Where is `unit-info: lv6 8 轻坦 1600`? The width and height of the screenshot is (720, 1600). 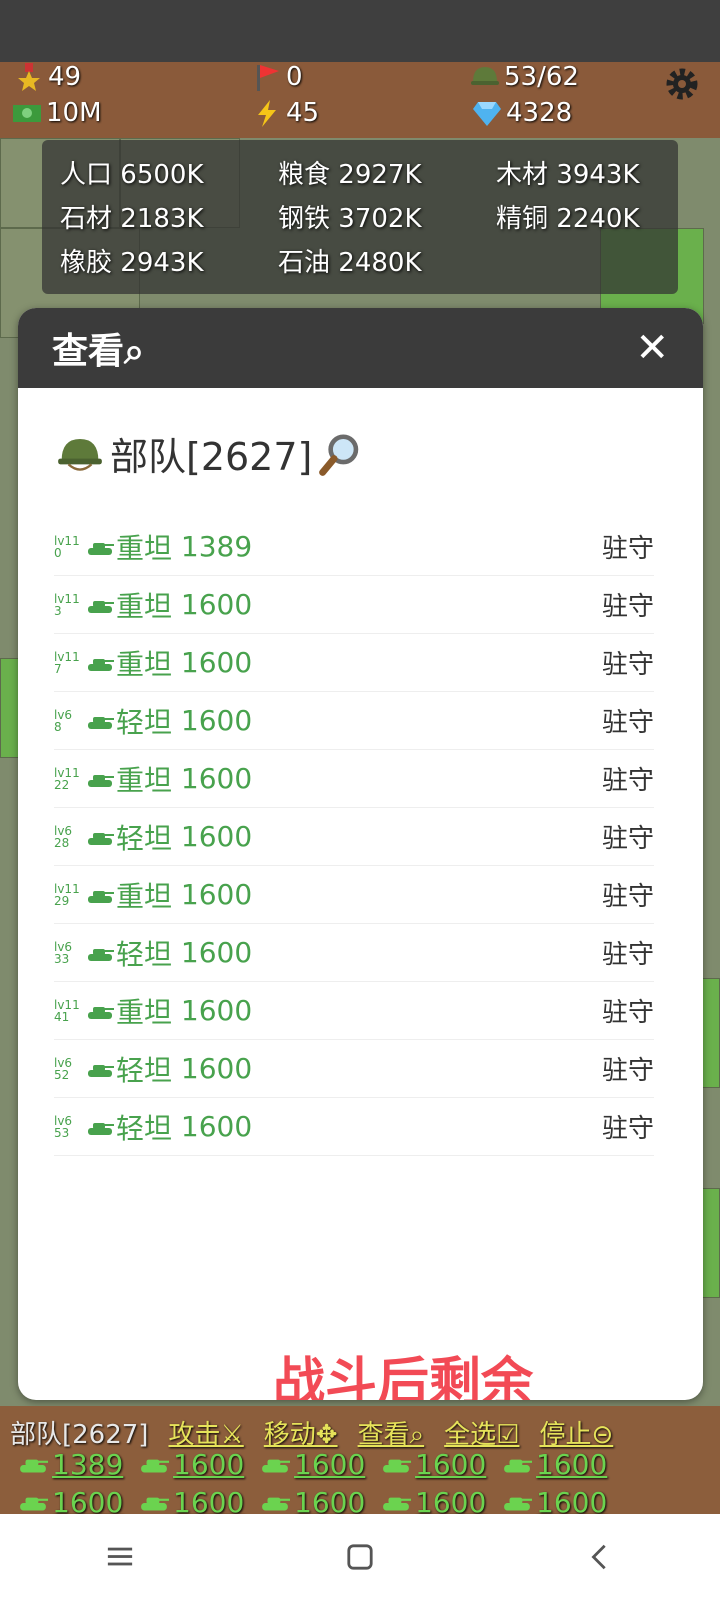 unit-info: lv6 8 轻坦 1600 is located at coordinates (153, 721).